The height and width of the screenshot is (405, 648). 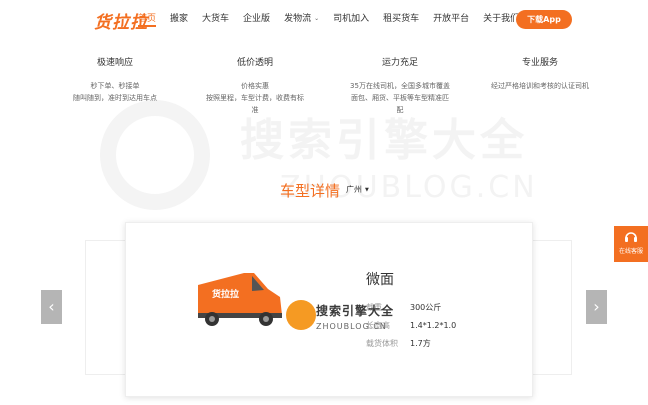 I want to click on vehicle-specs: 载重 300公斤 长宽高 1.4*1.2*1.0 载货体积 1.7方, so click(x=411, y=326).